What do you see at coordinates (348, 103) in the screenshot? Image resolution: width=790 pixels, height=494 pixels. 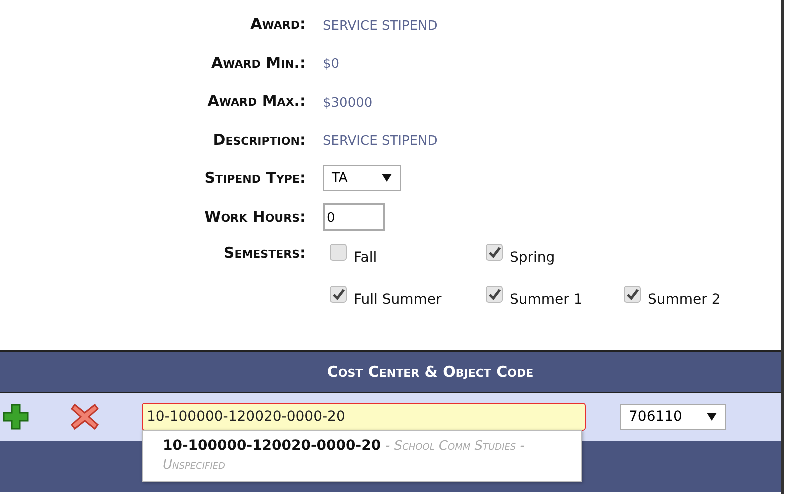 I see `field-value: $30000` at bounding box center [348, 103].